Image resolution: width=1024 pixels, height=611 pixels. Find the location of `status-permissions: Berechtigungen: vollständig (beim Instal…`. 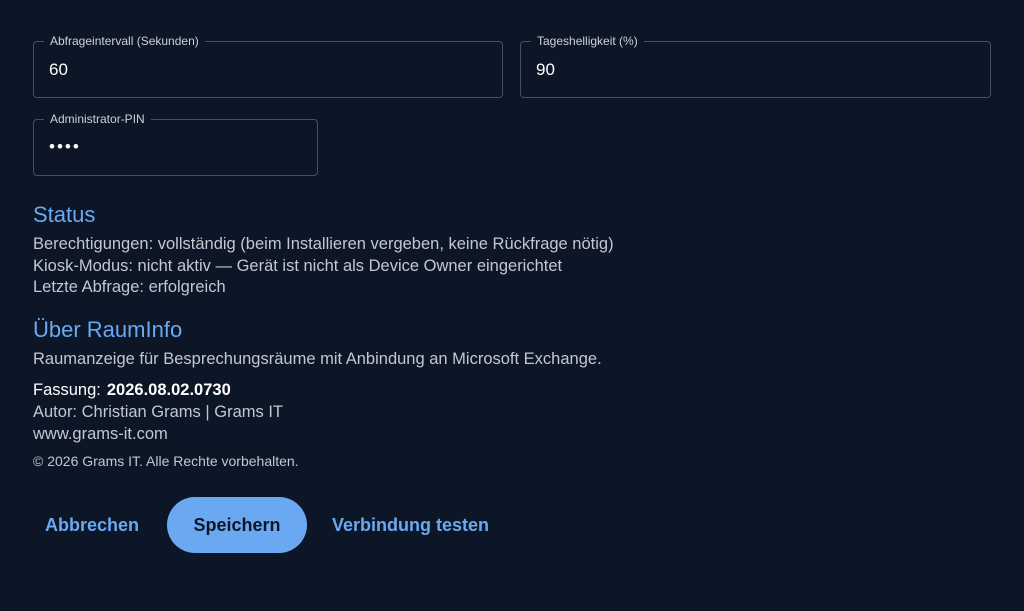

status-permissions: Berechtigungen: vollständig (beim Instal… is located at coordinates (323, 244).